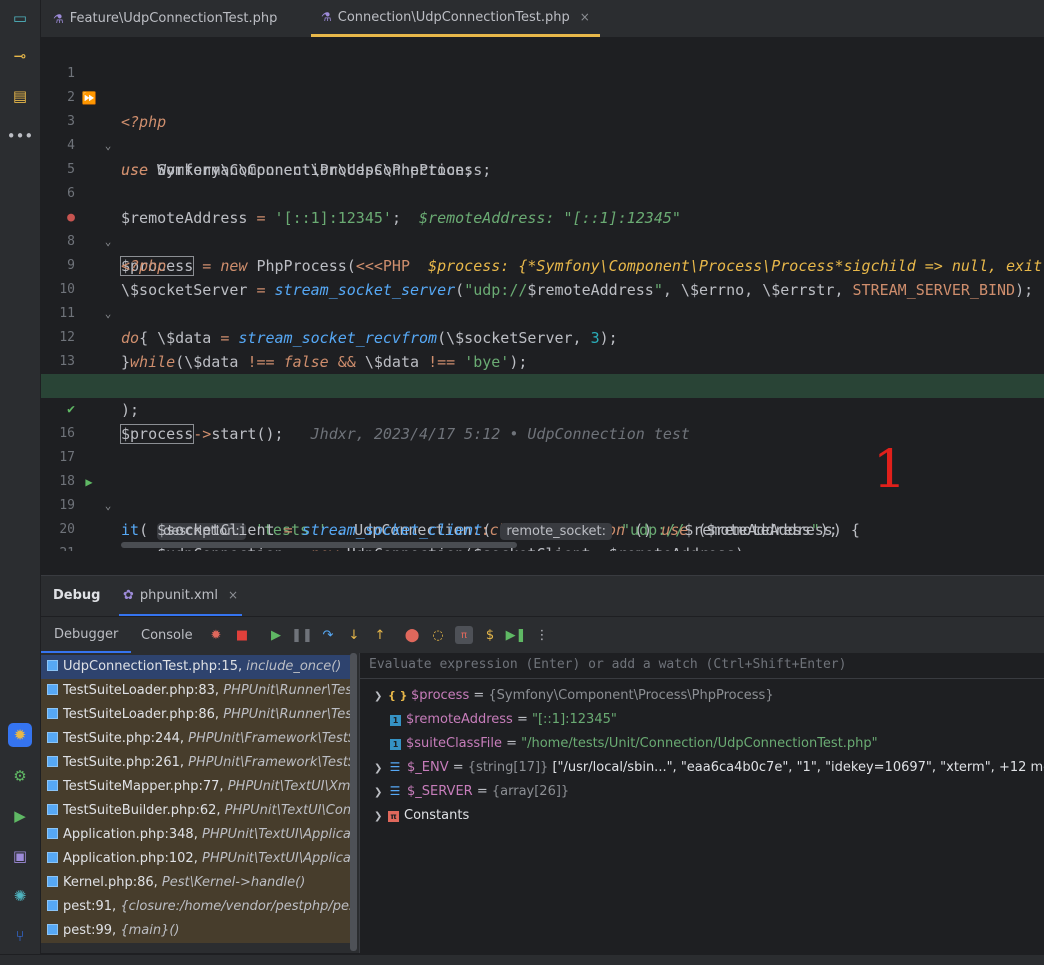  I want to click on tab-label: Debugger, so click(86, 634).